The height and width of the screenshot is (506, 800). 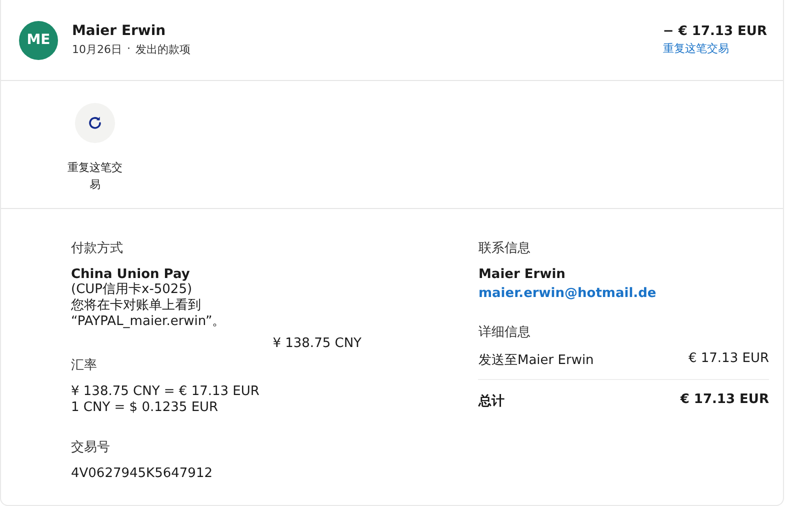 What do you see at coordinates (142, 474) in the screenshot?
I see `transaction-id: 4V0627945K5647912` at bounding box center [142, 474].